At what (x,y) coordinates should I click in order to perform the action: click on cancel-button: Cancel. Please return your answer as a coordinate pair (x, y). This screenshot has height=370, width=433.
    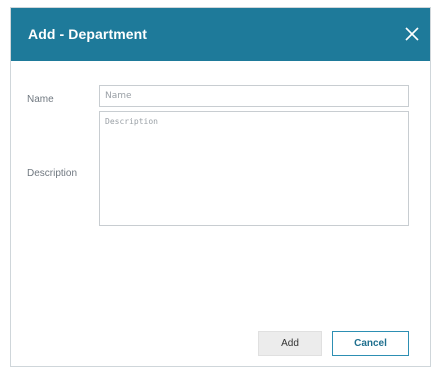
    Looking at the image, I should click on (370, 343).